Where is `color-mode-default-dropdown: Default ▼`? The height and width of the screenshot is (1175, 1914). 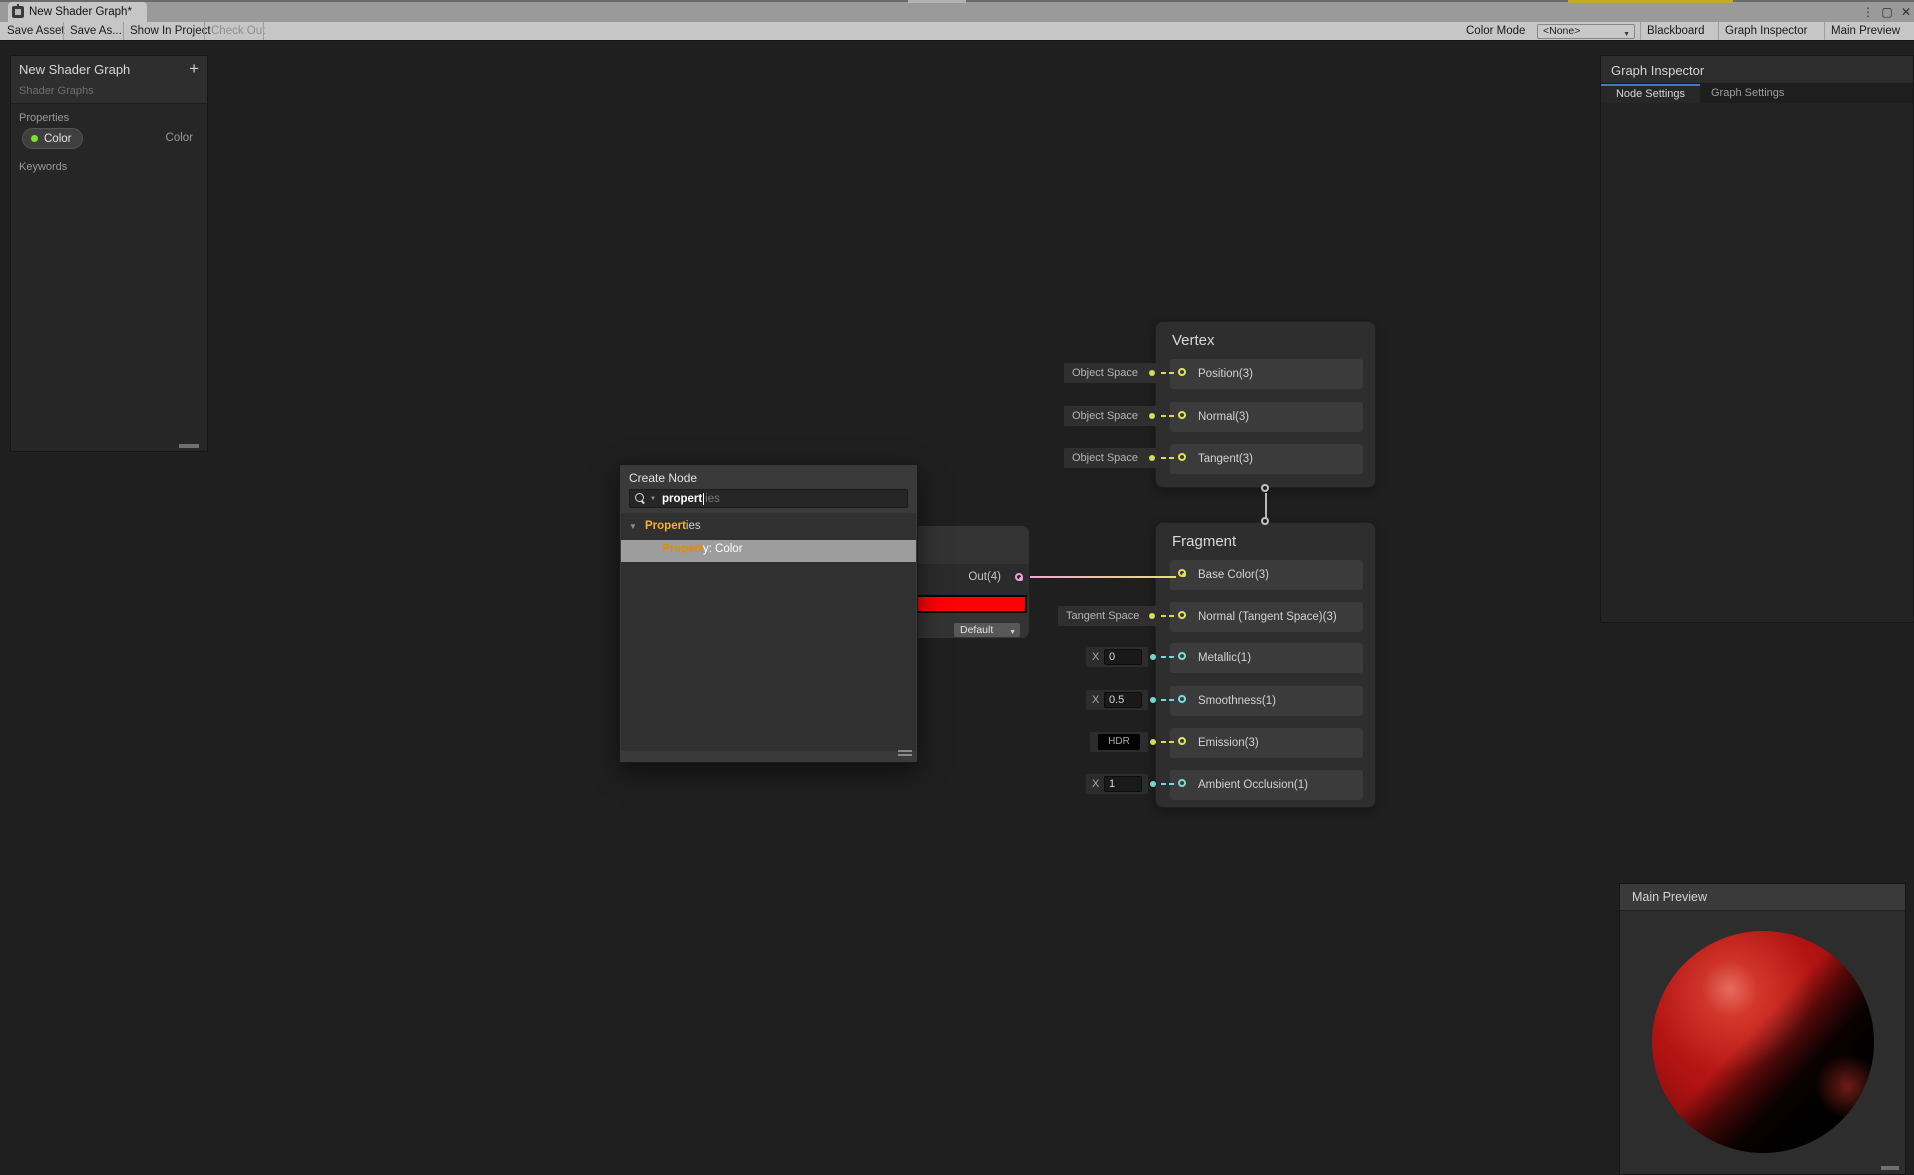 color-mode-default-dropdown: Default ▼ is located at coordinates (987, 630).